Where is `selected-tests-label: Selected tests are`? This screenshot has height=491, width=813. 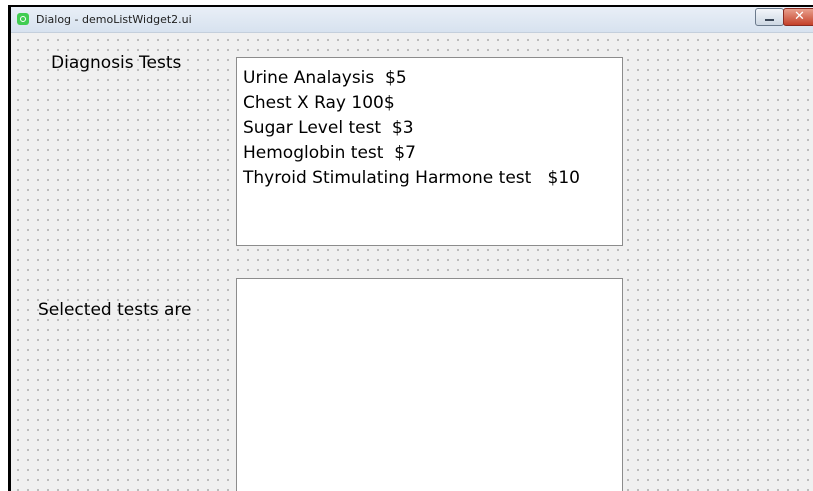
selected-tests-label: Selected tests are is located at coordinates (115, 310).